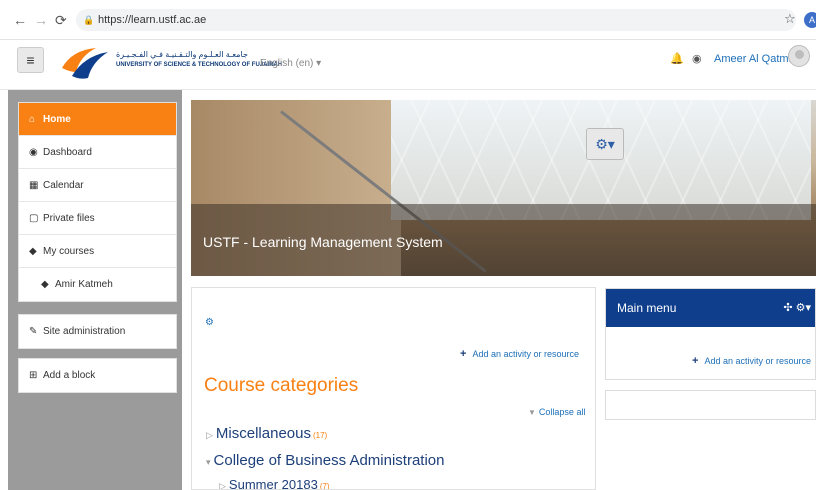 The height and width of the screenshot is (490, 816). What do you see at coordinates (810, 20) in the screenshot?
I see `profile-avatar-icon: A` at bounding box center [810, 20].